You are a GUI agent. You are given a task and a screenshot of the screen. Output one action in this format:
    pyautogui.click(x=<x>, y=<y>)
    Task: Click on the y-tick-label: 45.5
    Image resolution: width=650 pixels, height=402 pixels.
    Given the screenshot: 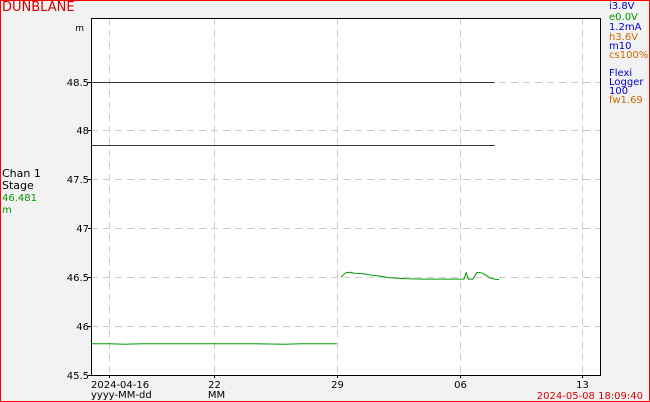 What is the action you would take?
    pyautogui.click(x=78, y=376)
    